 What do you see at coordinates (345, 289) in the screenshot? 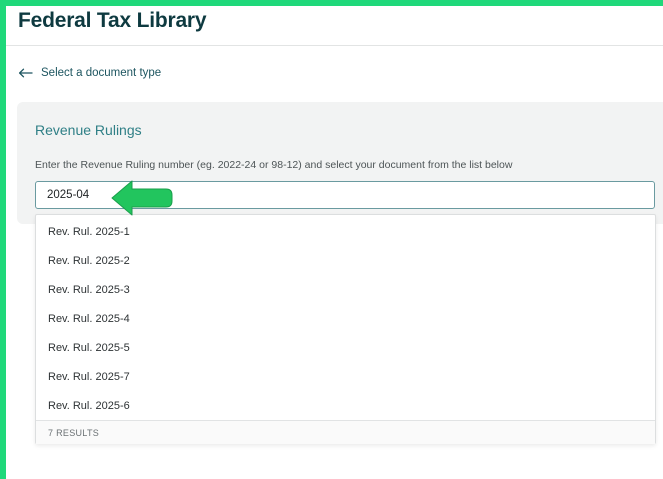
I see `result-option: Rev. Rul. 2025-3` at bounding box center [345, 289].